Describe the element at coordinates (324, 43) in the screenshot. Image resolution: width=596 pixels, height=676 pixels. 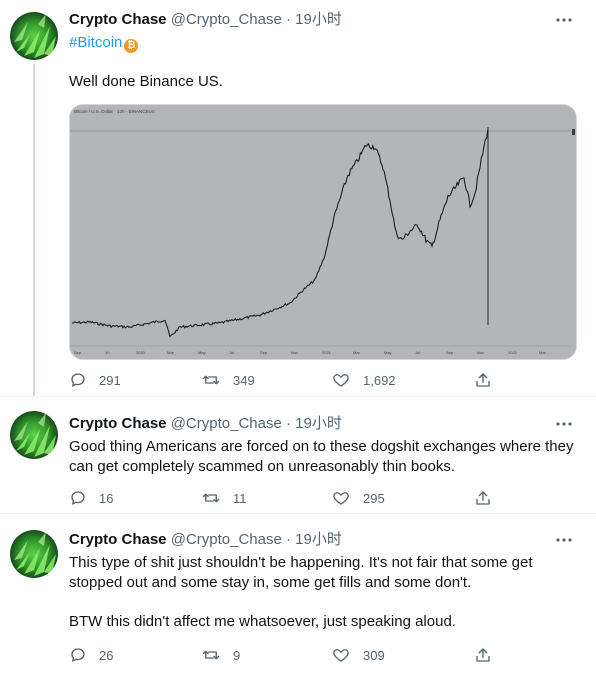
I see `hashtag-line: #Bitcoin ₿` at that location.